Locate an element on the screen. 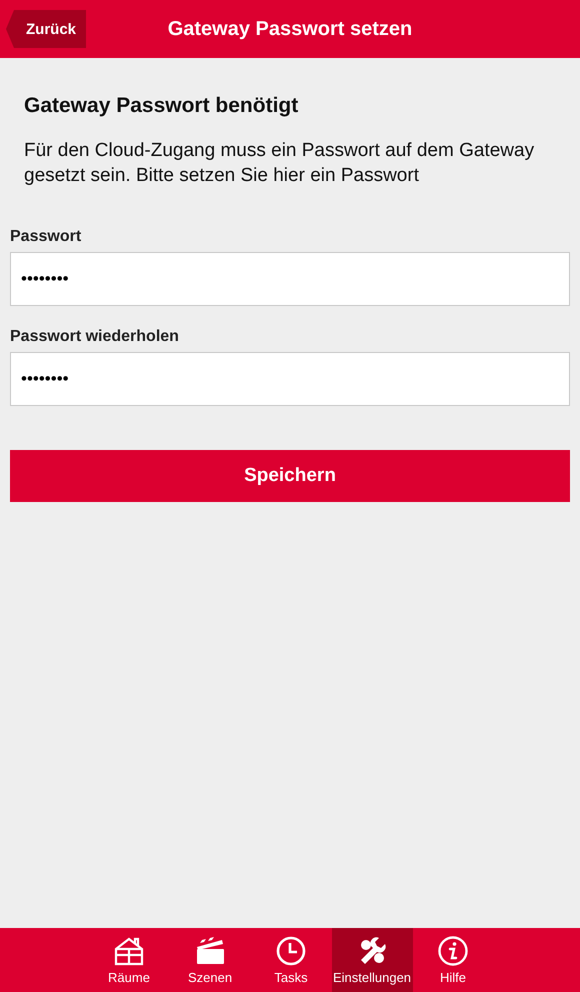  clapperboard-icon is located at coordinates (210, 951).